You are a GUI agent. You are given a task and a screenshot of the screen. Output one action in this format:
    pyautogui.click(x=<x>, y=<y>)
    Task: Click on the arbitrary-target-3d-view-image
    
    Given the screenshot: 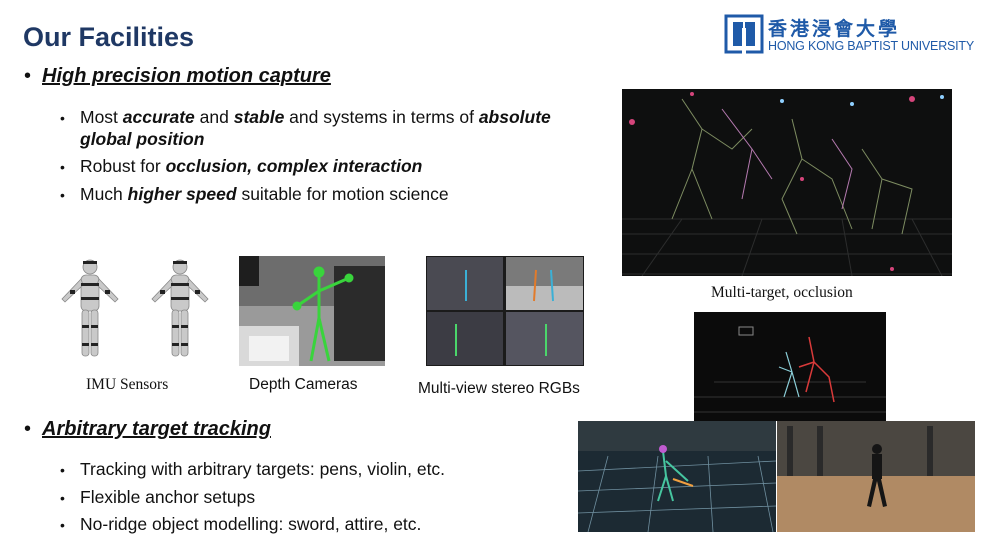 What is the action you would take?
    pyautogui.click(x=677, y=476)
    